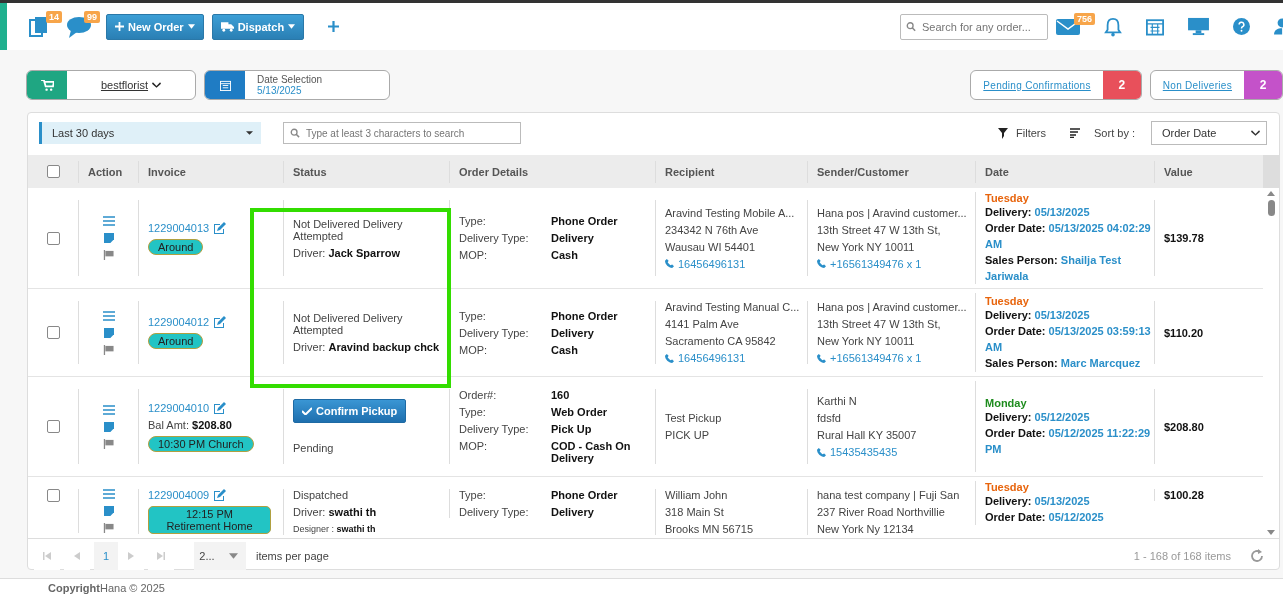 The width and height of the screenshot is (1283, 596). I want to click on detail-label: Order#:, so click(478, 395).